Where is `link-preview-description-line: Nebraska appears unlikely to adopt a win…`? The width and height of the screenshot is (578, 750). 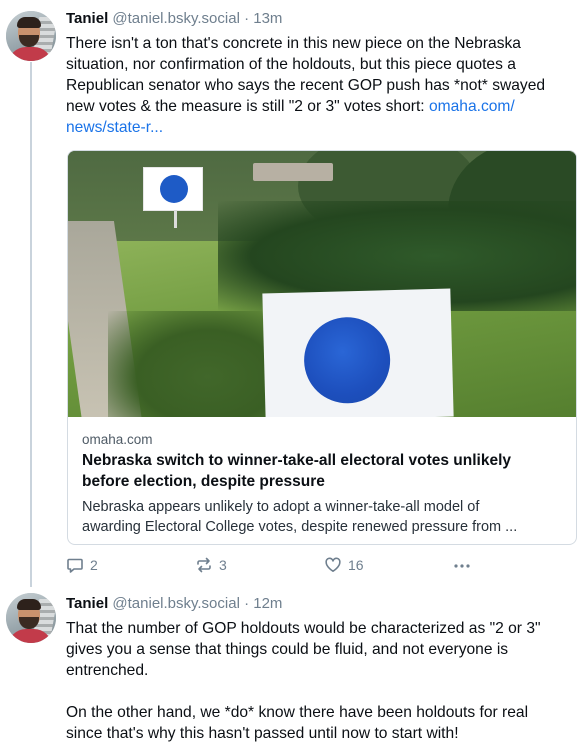 link-preview-description-line: Nebraska appears unlikely to adopt a win… is located at coordinates (281, 507).